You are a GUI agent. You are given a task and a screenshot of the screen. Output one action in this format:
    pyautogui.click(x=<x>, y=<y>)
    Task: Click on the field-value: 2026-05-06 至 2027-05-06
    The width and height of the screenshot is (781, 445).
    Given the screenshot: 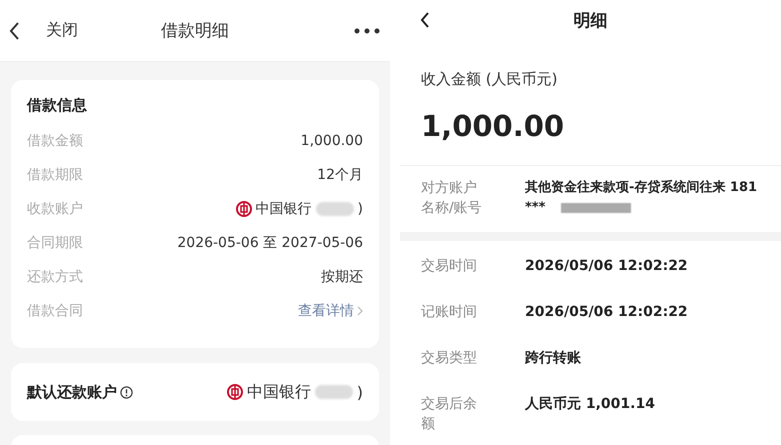 What is the action you would take?
    pyautogui.click(x=270, y=243)
    